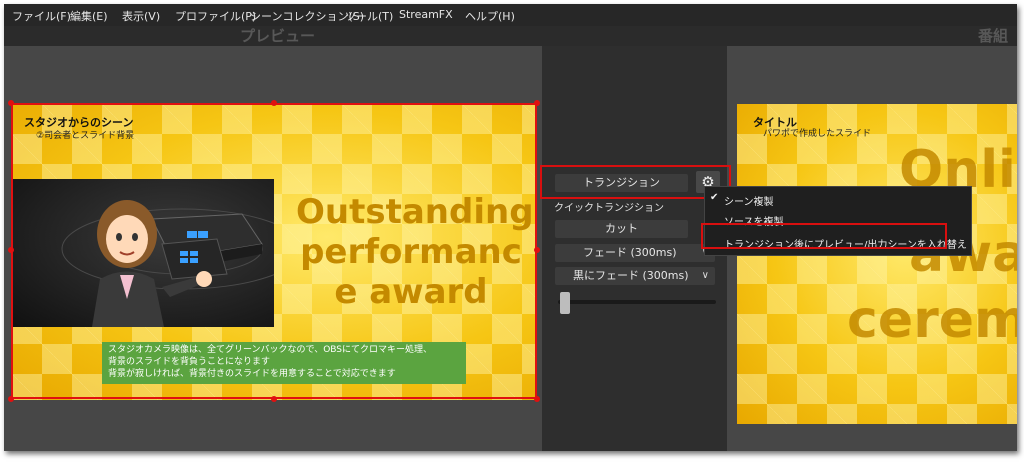 The image size is (1024, 463). I want to click on menu-streamfx: StreamFX, so click(426, 14).